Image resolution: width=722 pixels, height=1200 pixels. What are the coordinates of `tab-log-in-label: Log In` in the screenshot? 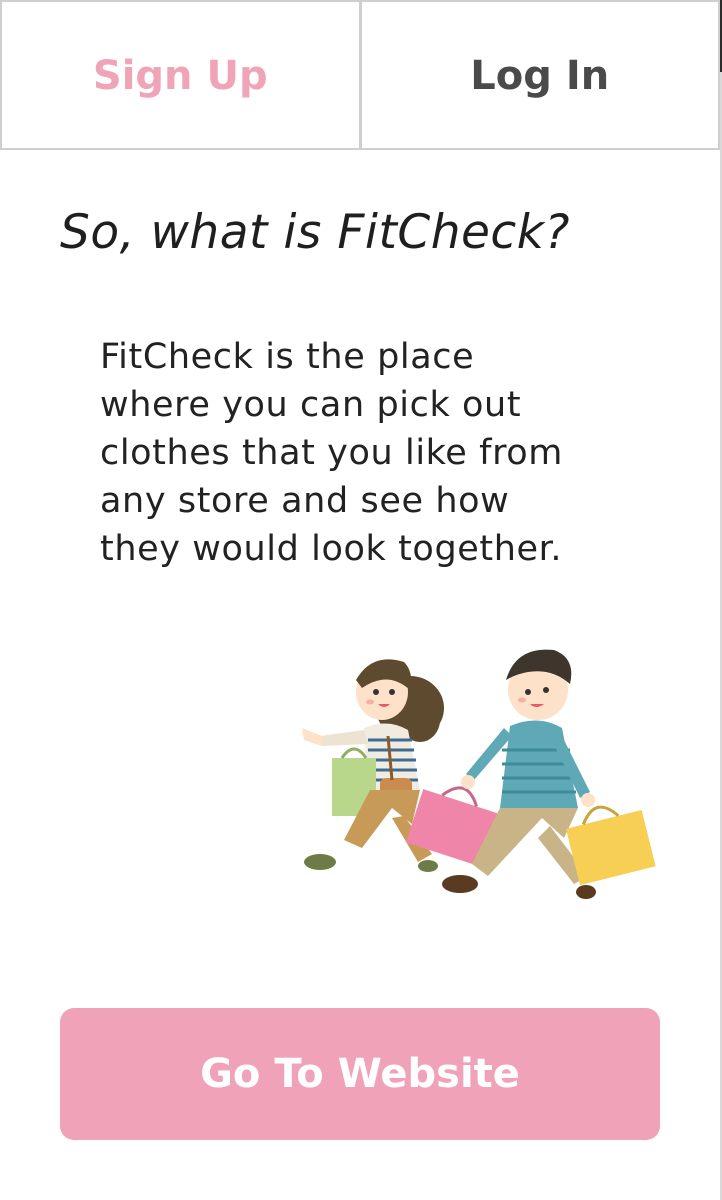 It's located at (540, 76).